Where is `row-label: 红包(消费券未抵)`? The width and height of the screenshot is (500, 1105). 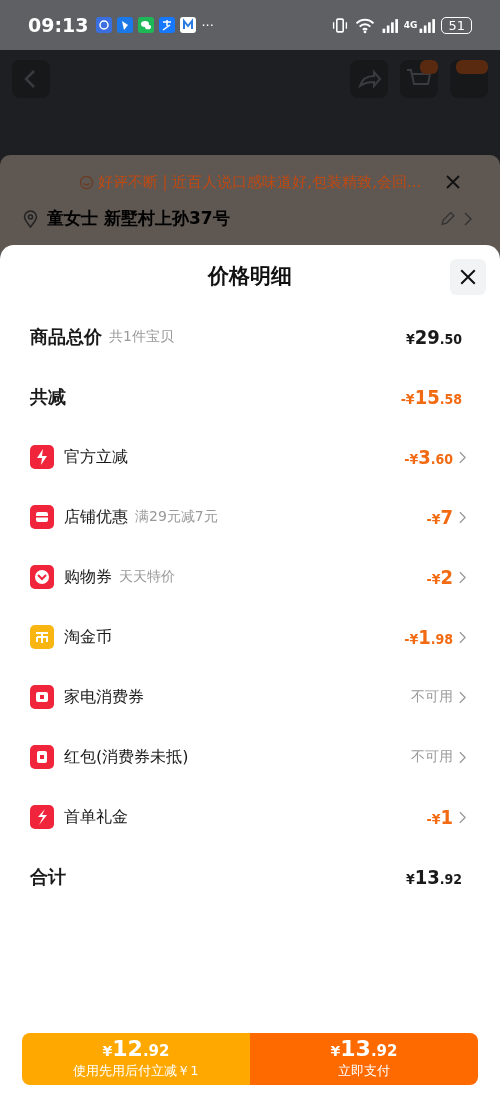 row-label: 红包(消费券未抵) is located at coordinates (126, 757).